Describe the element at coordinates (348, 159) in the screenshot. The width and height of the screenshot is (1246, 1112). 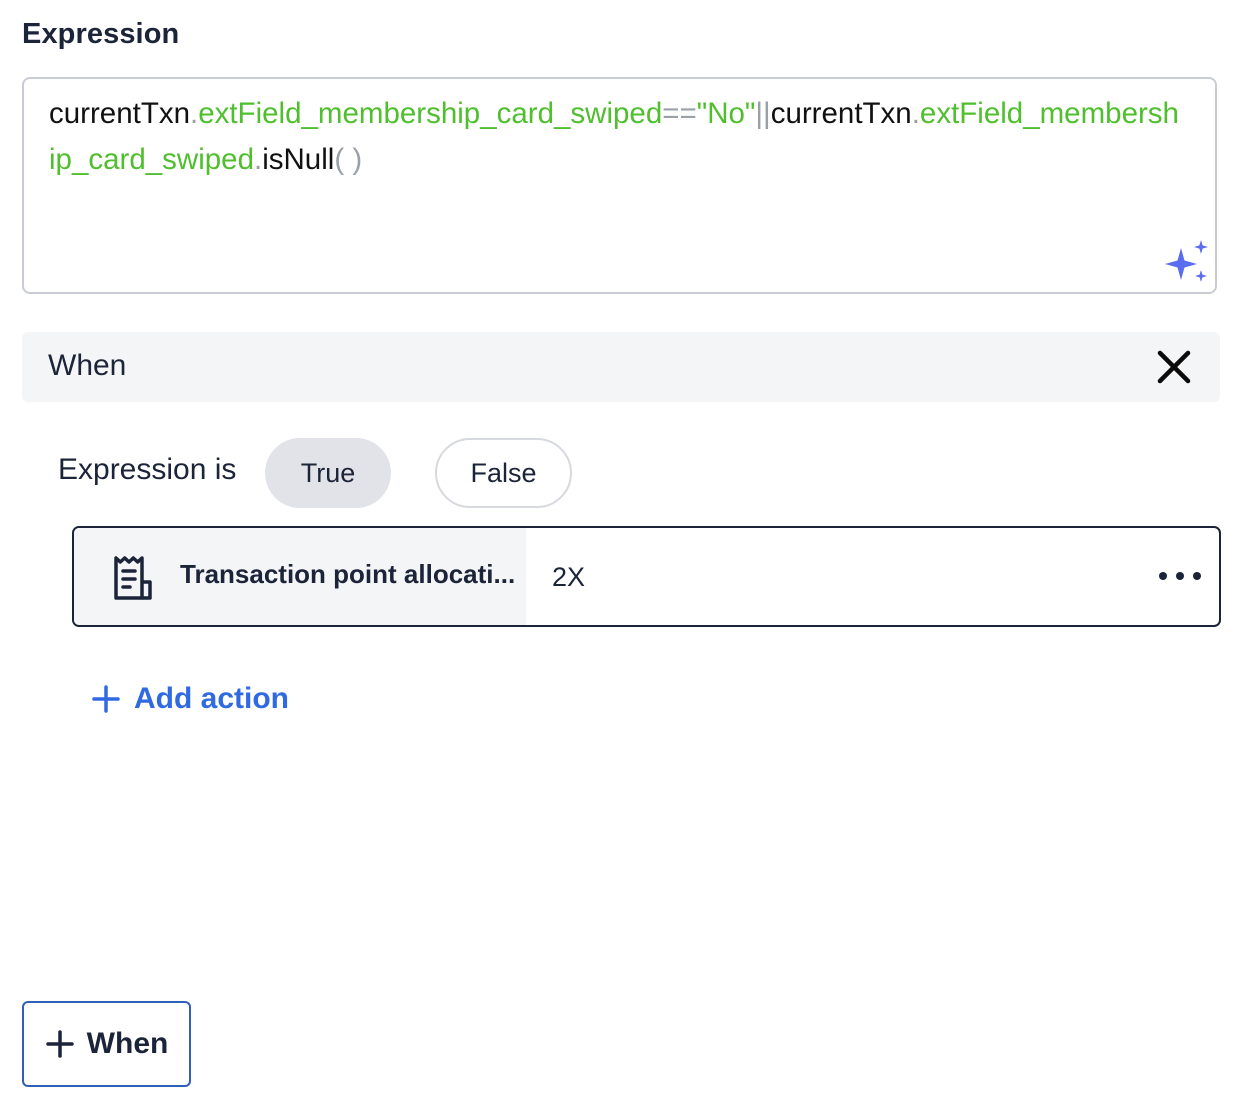
I see `token-11: ( )` at that location.